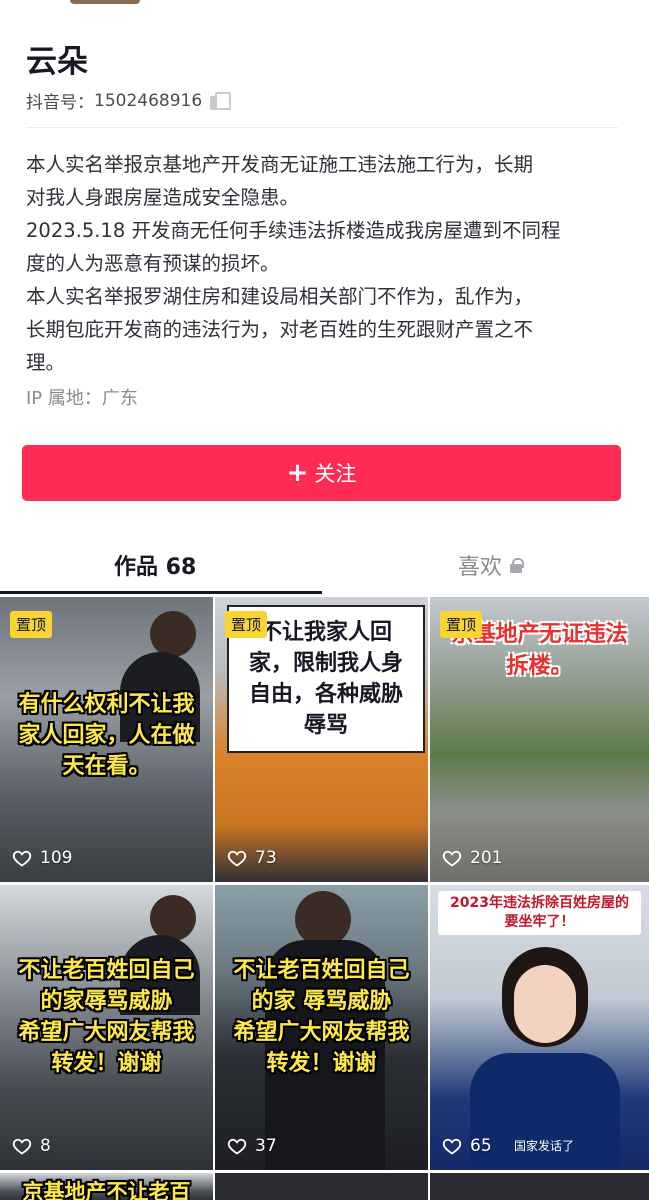 The image size is (649, 1200). Describe the element at coordinates (106, 766) in the screenshot. I see `caption-line: 天在看。` at that location.